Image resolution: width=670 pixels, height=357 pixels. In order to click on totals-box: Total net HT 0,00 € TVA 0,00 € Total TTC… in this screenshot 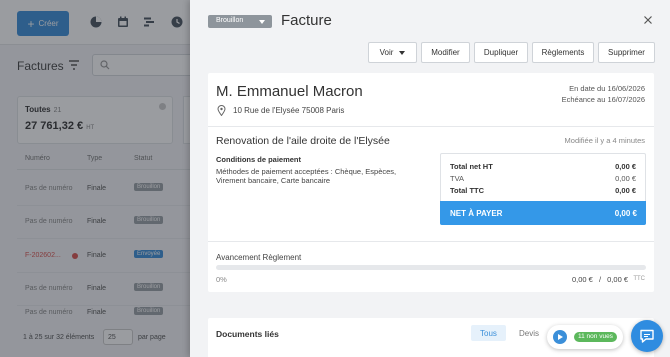, I will do `click(543, 189)`.